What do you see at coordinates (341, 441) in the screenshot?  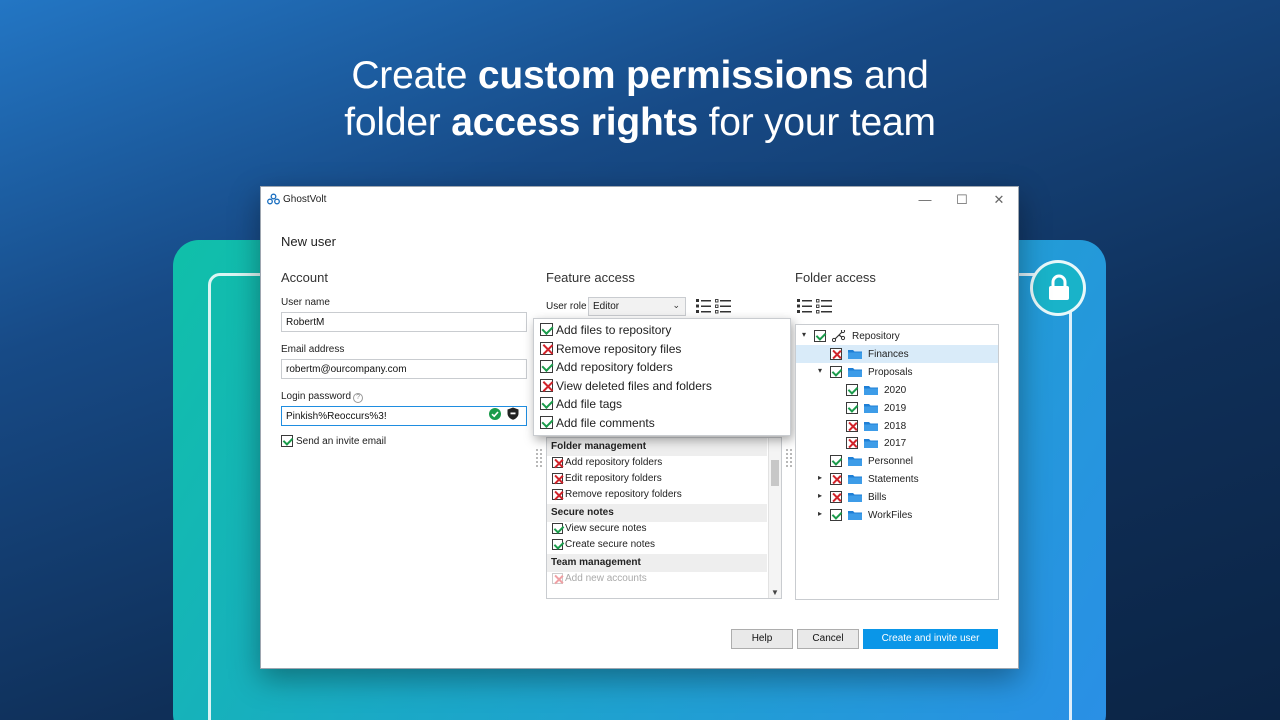 I see `send-invite-label: Send an invite email` at bounding box center [341, 441].